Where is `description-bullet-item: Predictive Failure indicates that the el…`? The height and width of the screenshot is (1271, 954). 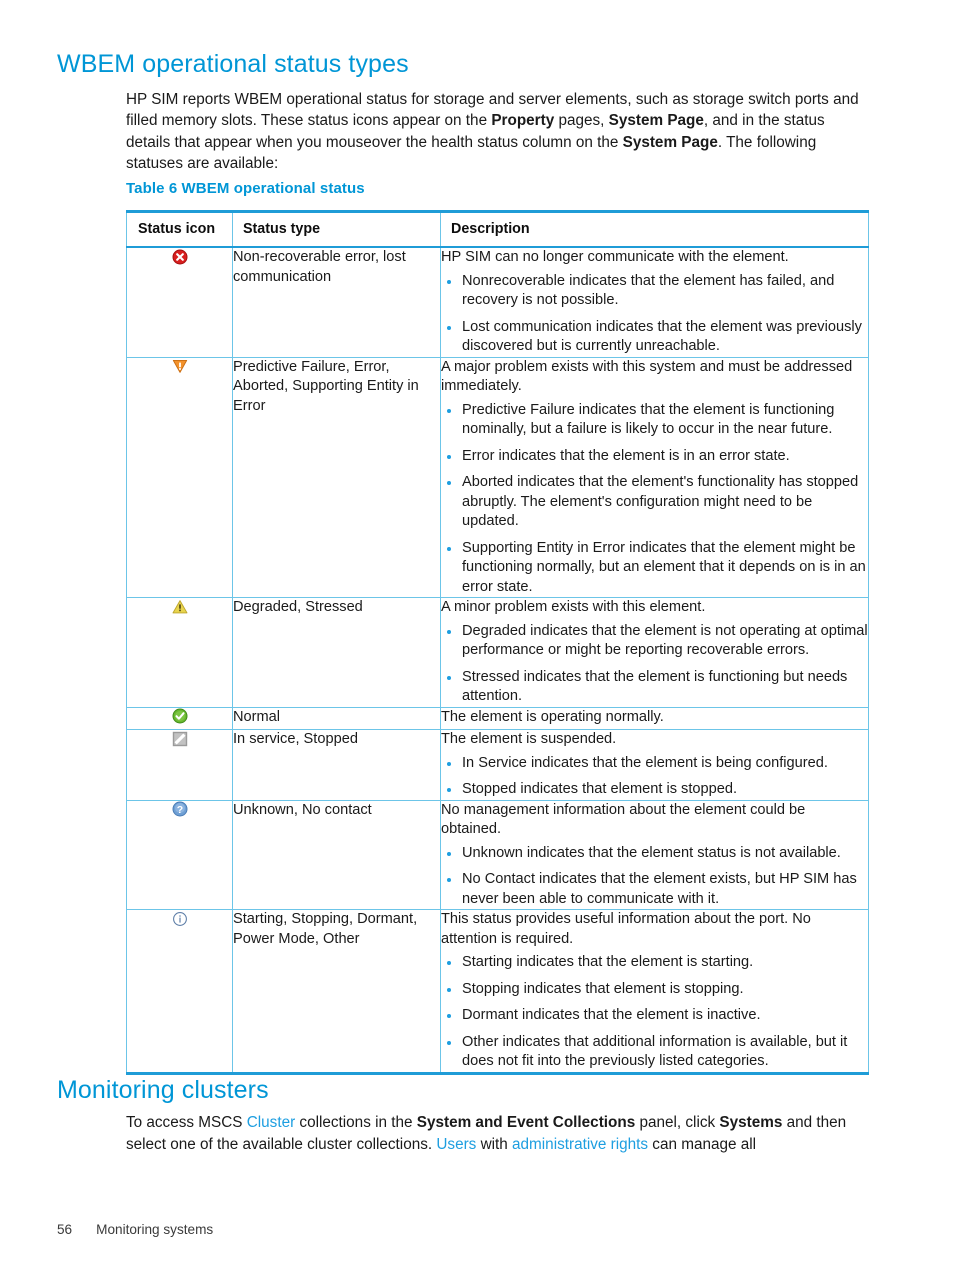 description-bullet-item: Predictive Failure indicates that the el… is located at coordinates (654, 420).